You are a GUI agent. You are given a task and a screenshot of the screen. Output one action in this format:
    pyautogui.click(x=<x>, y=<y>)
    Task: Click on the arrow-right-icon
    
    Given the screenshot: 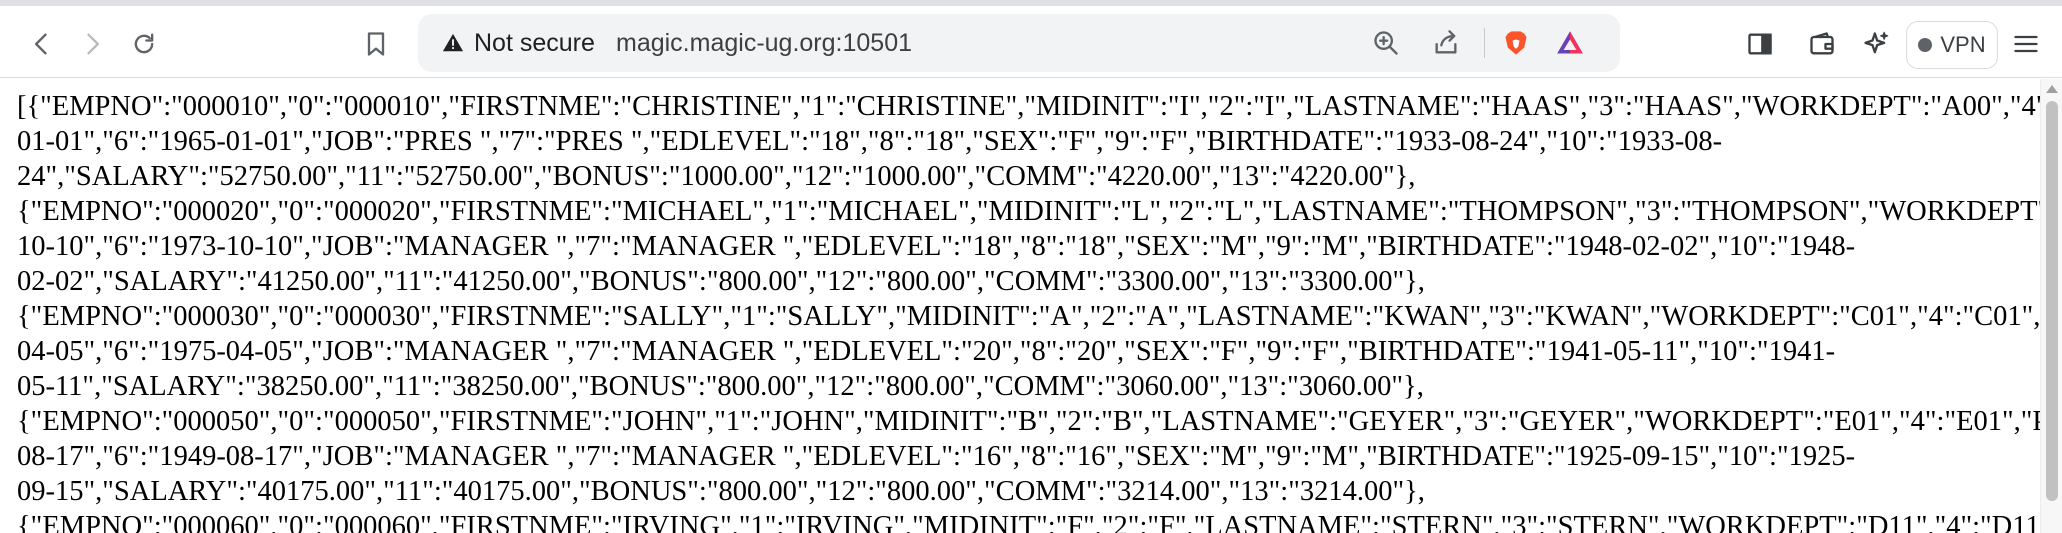 What is the action you would take?
    pyautogui.click(x=93, y=44)
    